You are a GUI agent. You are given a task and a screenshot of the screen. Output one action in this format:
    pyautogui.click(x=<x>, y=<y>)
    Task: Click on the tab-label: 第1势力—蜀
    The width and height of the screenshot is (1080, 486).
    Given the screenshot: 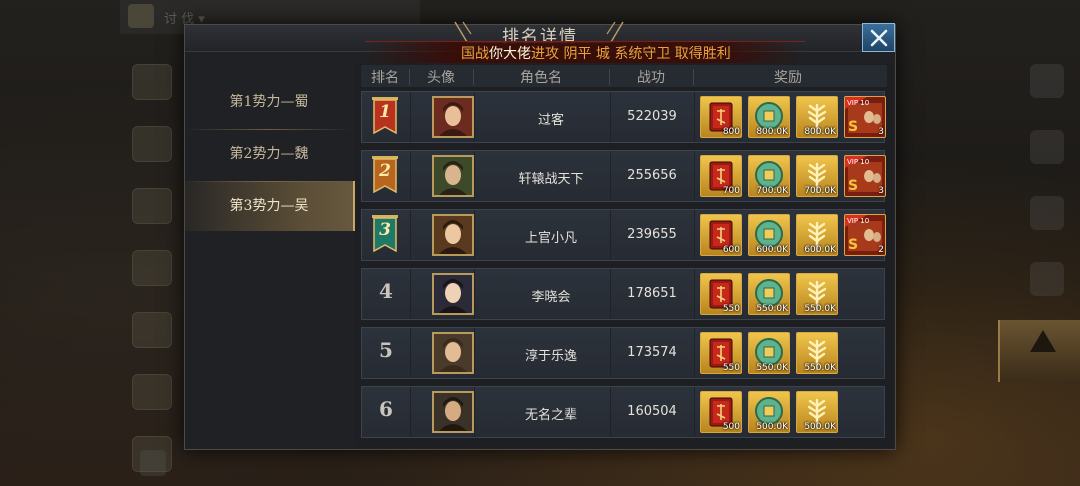 What is the action you would take?
    pyautogui.click(x=269, y=102)
    